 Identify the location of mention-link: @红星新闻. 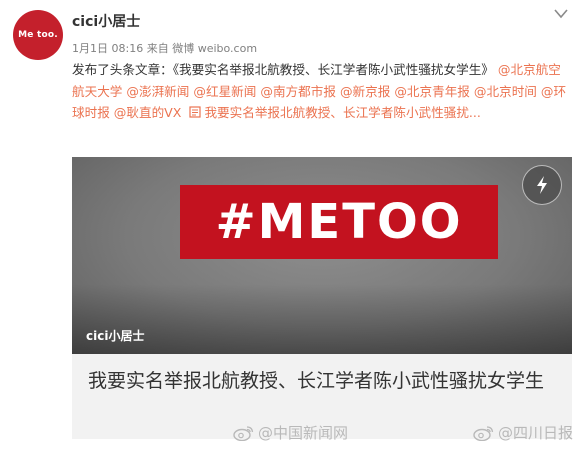
(224, 91).